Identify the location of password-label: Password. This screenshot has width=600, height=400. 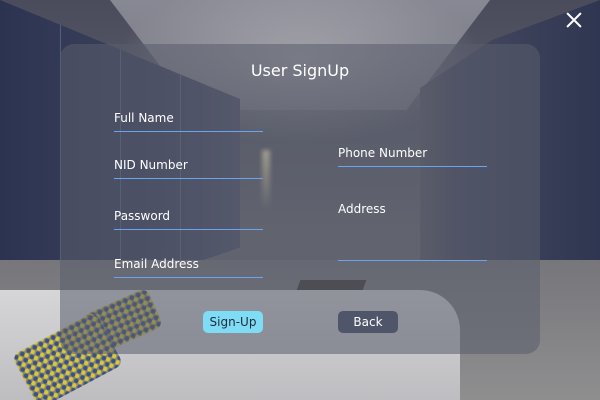
(142, 216).